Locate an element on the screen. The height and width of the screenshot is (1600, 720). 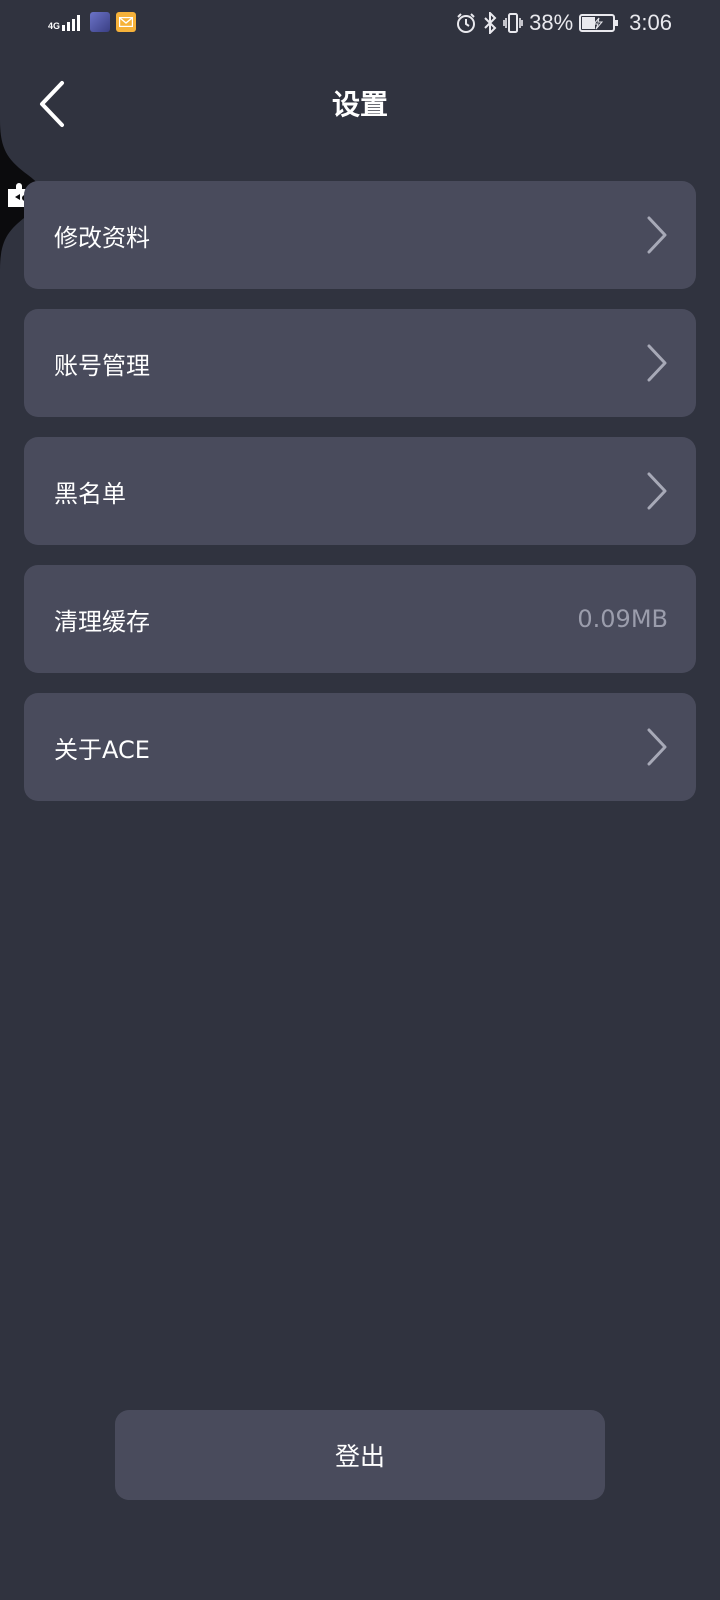
status-left: 4G is located at coordinates (92, 22).